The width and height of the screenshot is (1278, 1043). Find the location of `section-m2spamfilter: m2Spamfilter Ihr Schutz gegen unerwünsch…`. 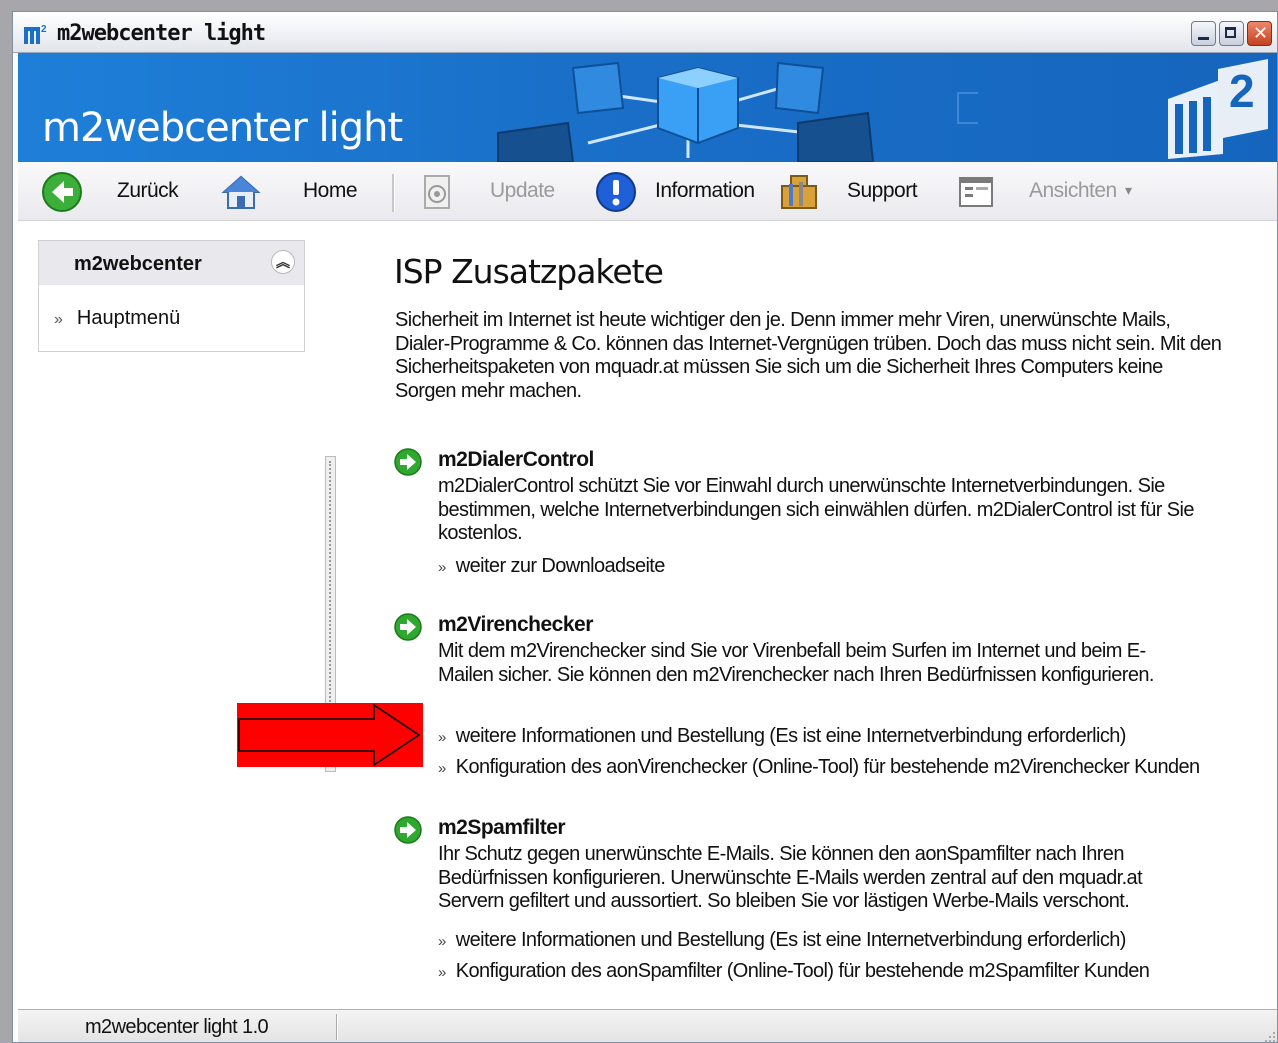

section-m2spamfilter: m2Spamfilter Ihr Schutz gegen unerwünsch… is located at coordinates (824, 901).